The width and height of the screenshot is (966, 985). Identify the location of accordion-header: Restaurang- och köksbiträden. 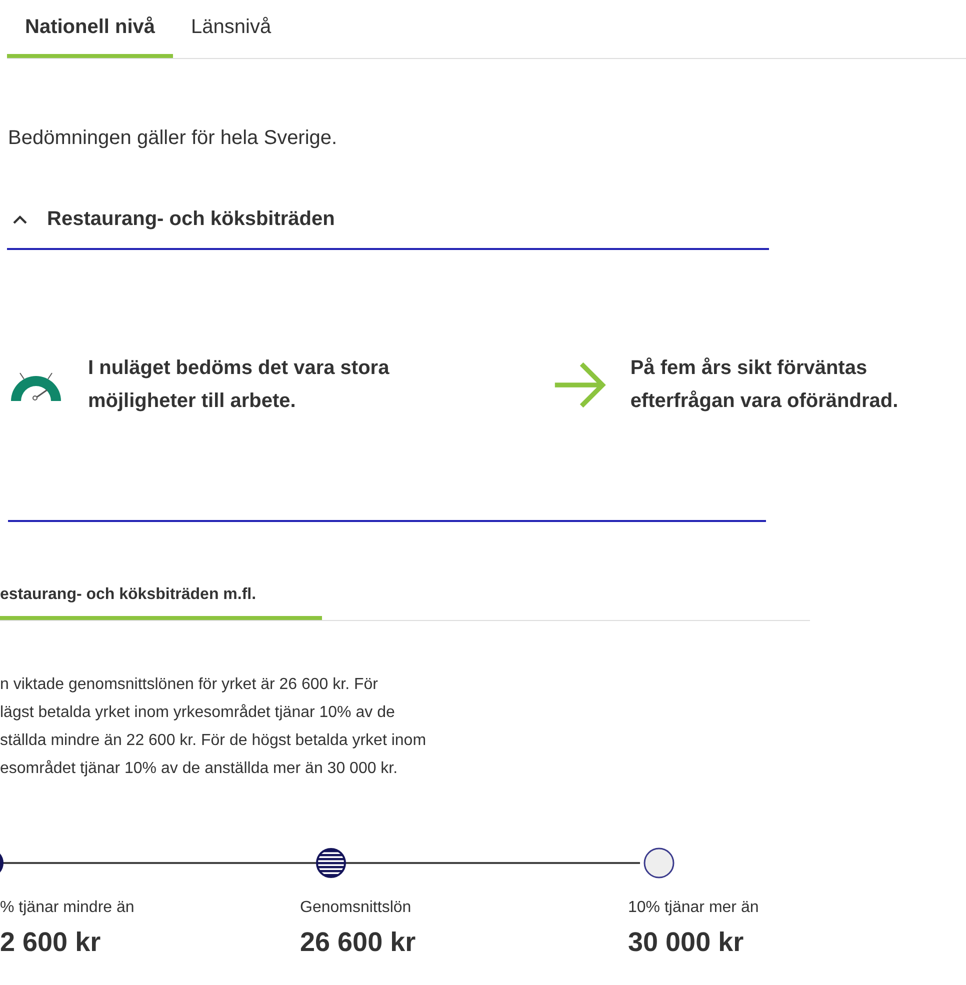
(388, 226).